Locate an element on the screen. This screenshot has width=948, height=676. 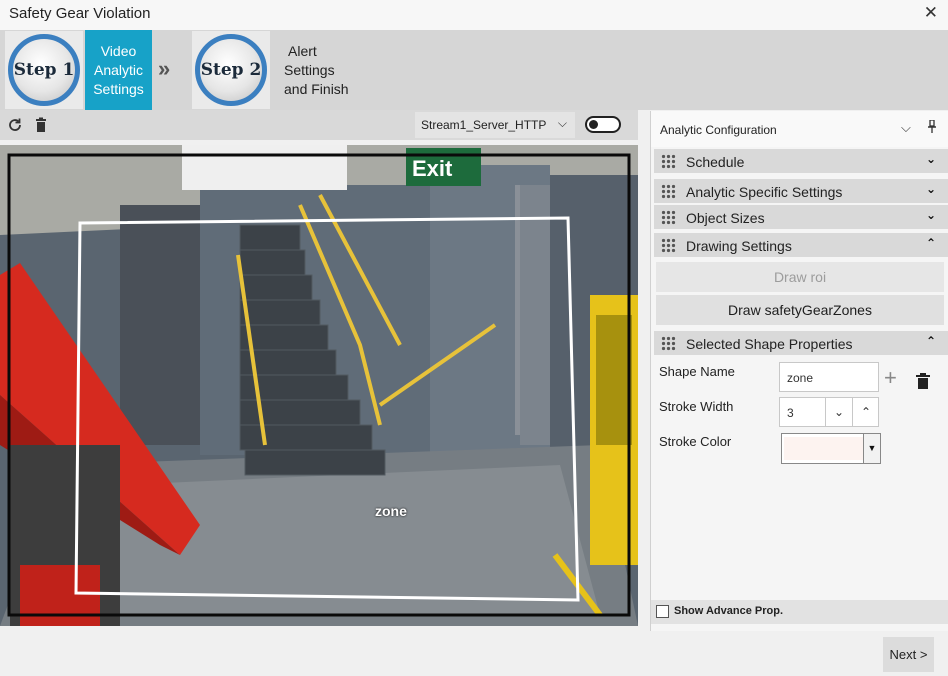
draw-roi-button: Draw roi is located at coordinates (800, 277).